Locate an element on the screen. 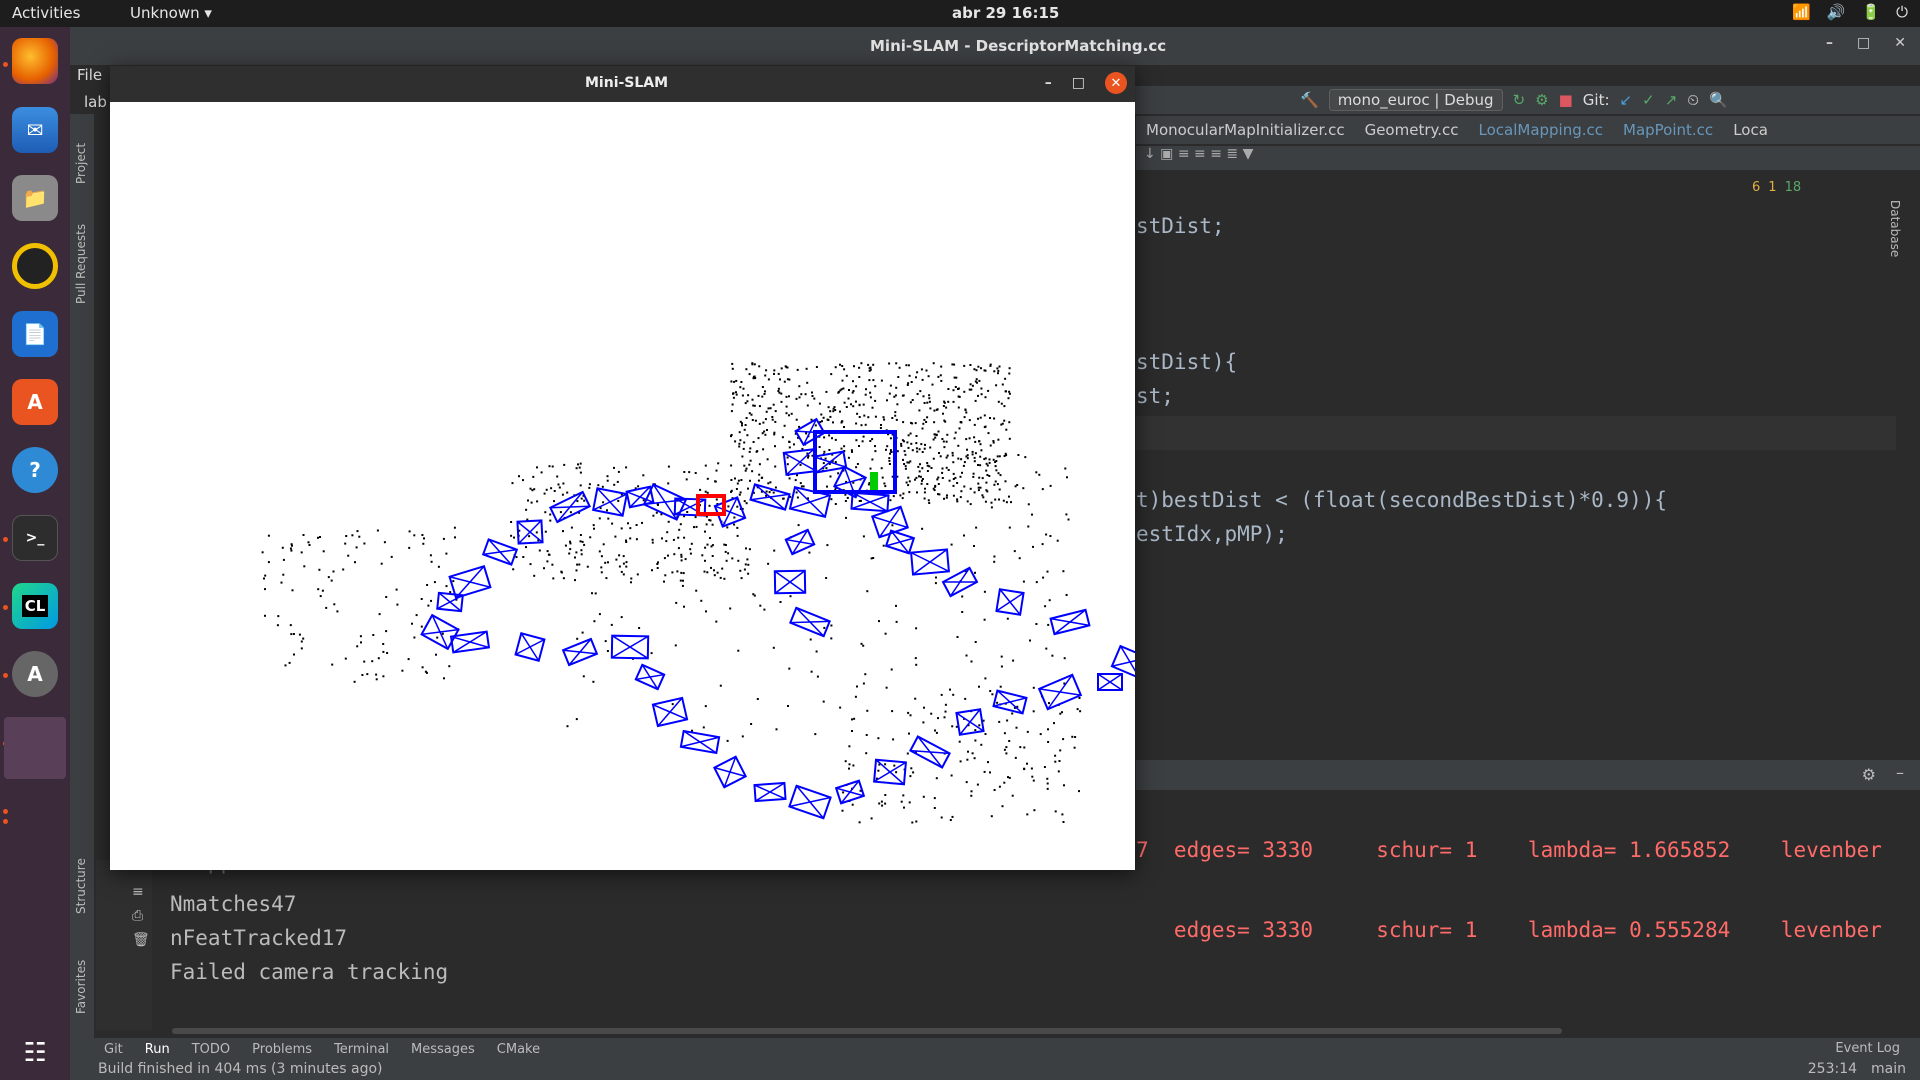 This screenshot has width=1920, height=1080. activities-button: Activities is located at coordinates (46, 13).